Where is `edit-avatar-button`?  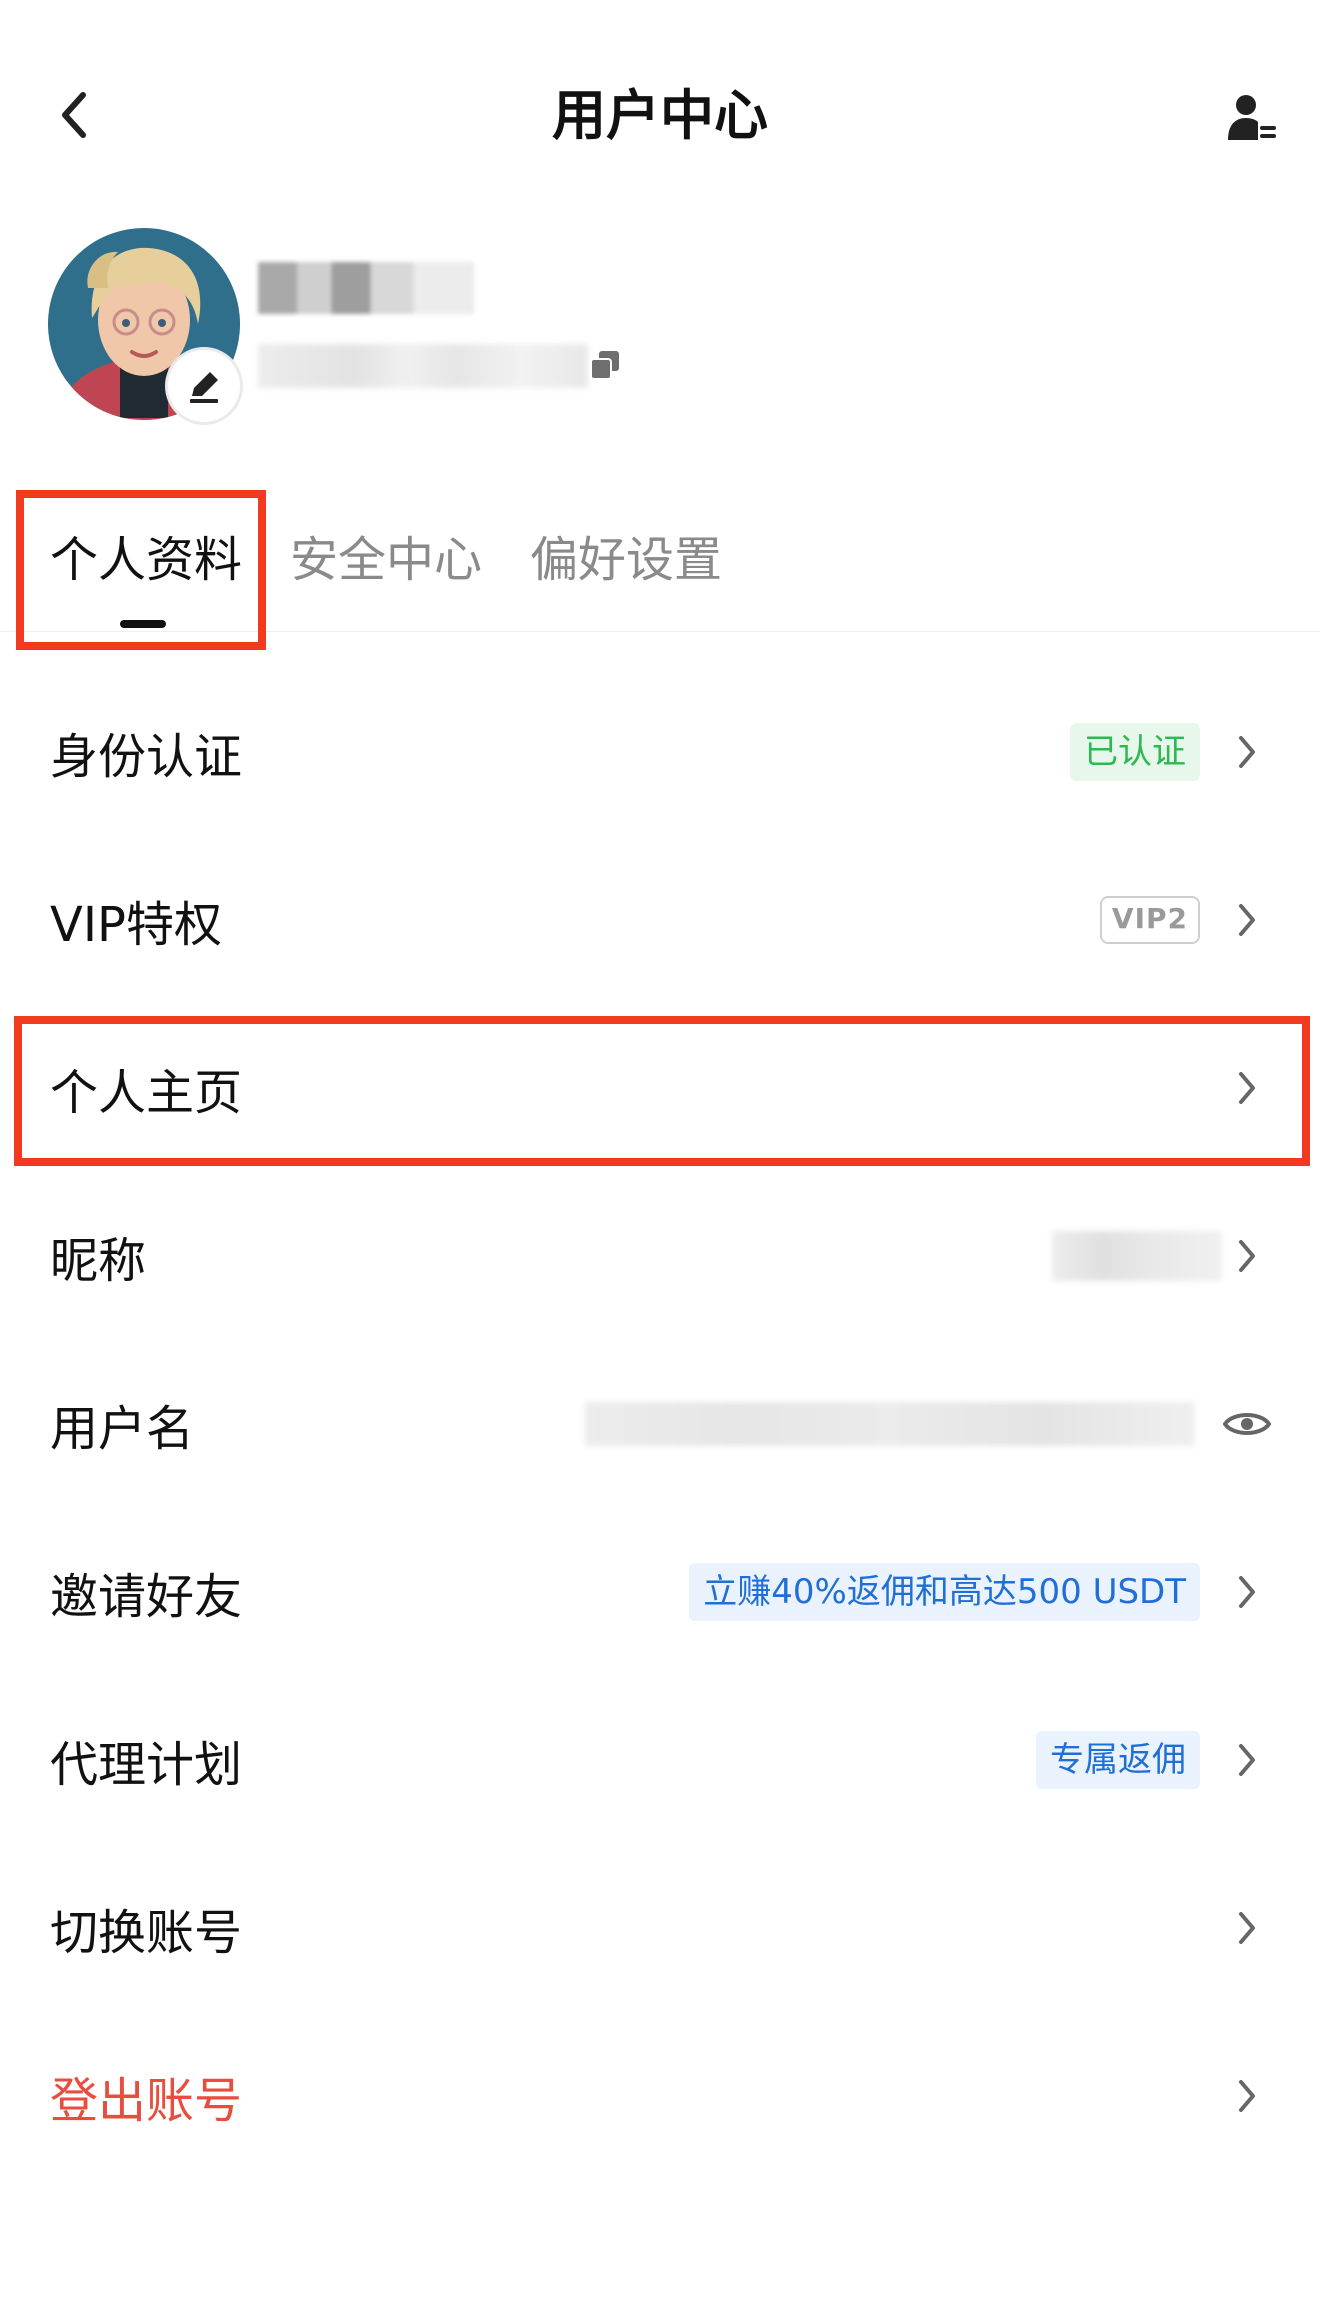 edit-avatar-button is located at coordinates (204, 386).